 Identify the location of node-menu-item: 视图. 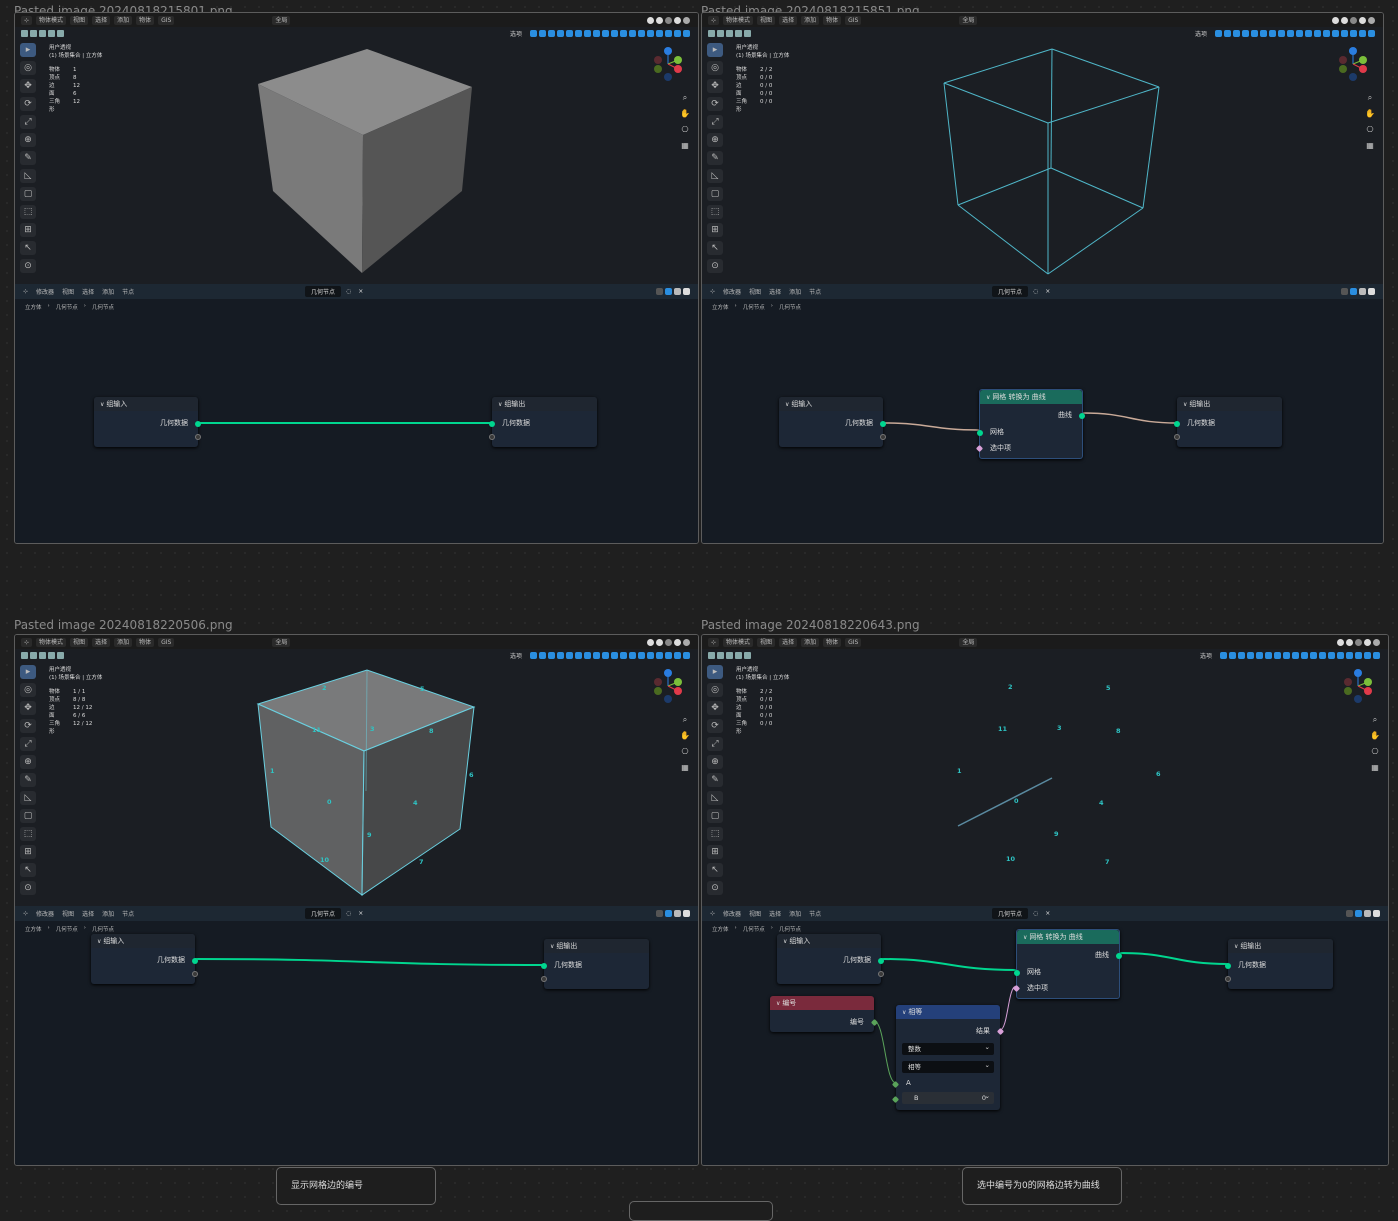
(755, 291).